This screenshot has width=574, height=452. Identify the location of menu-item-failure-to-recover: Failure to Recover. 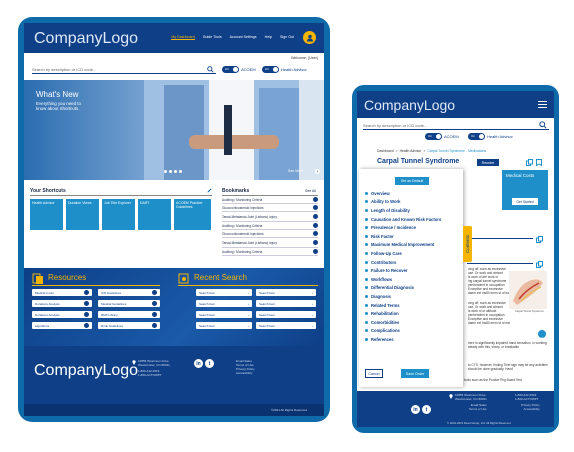
(403, 270).